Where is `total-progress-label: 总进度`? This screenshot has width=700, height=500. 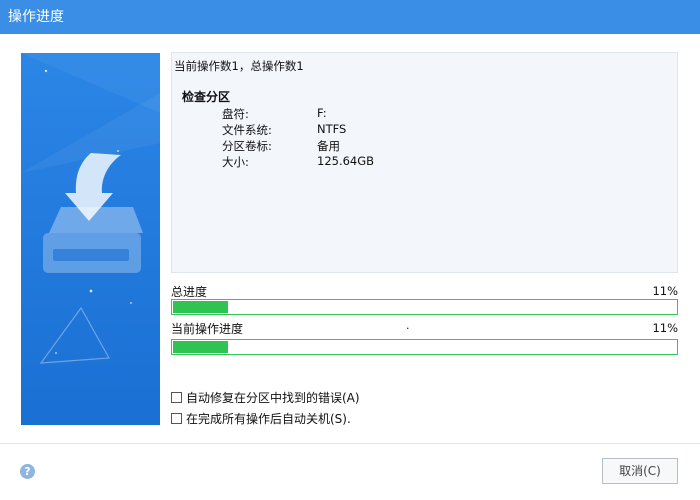 total-progress-label: 总进度 is located at coordinates (189, 292).